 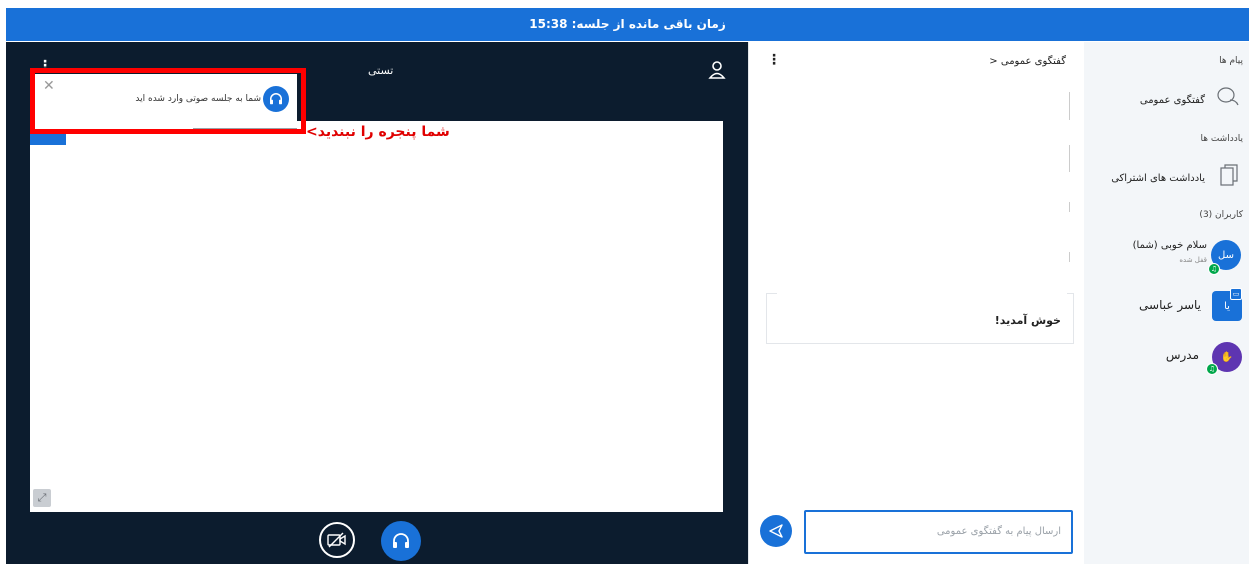 What do you see at coordinates (381, 70) in the screenshot?
I see `presentation-title: تستی` at bounding box center [381, 70].